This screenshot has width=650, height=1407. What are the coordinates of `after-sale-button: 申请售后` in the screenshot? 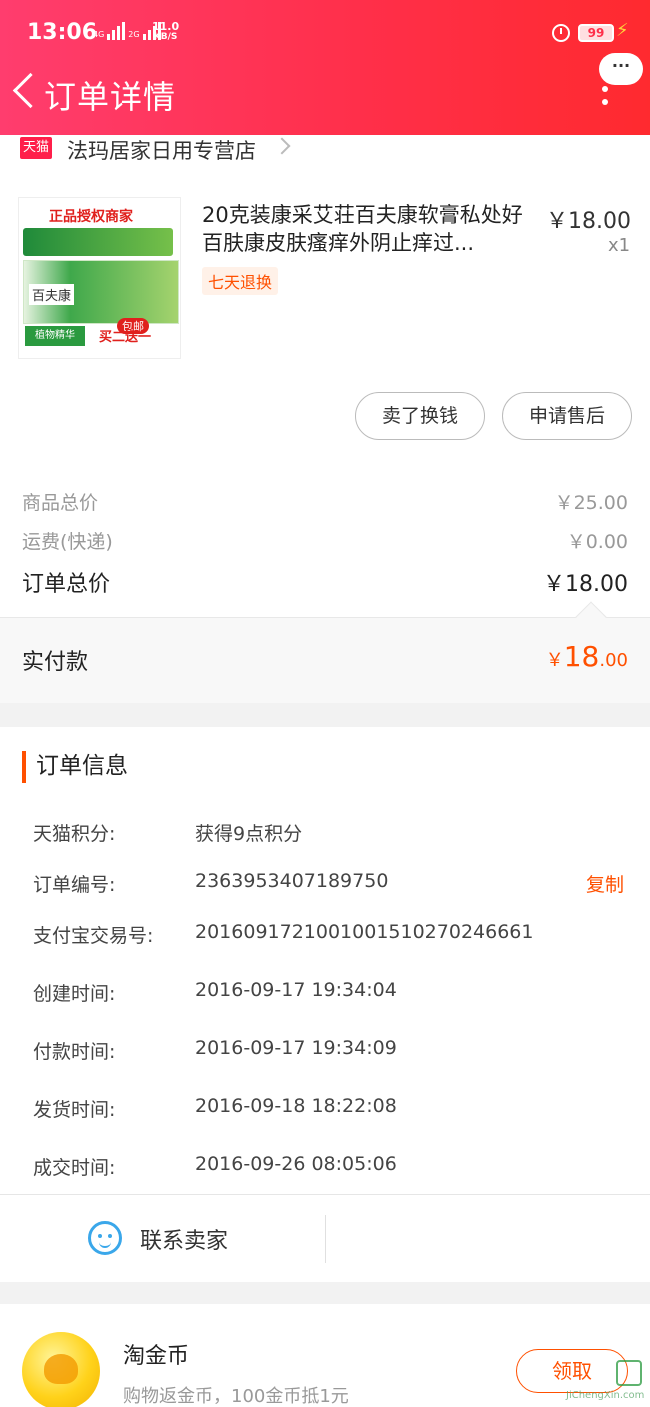 It's located at (567, 416).